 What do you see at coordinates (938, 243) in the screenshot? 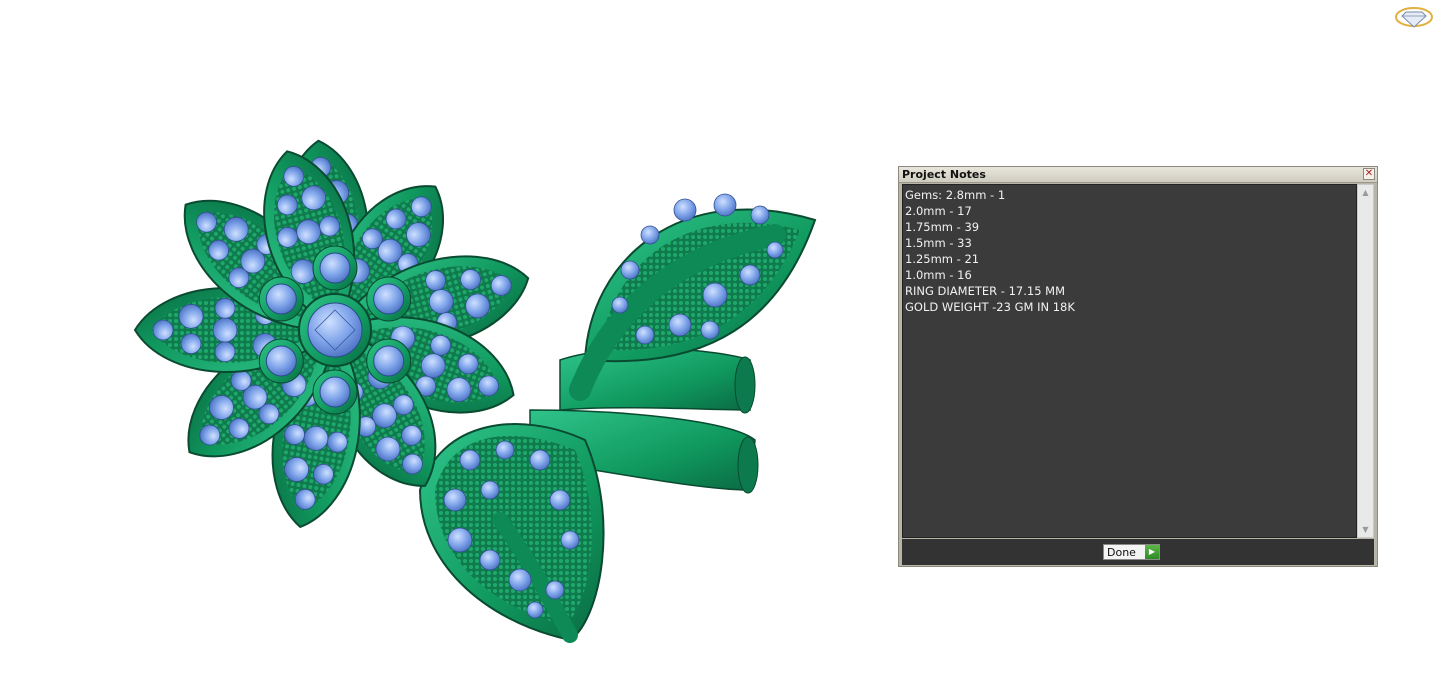
I see `note-line: 1.5mm - 33` at bounding box center [938, 243].